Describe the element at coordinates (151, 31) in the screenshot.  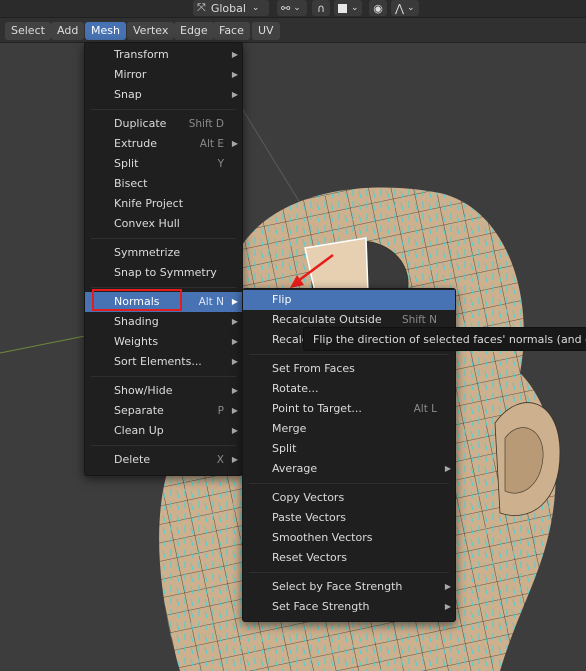
I see `menu-vertex: Vertex` at that location.